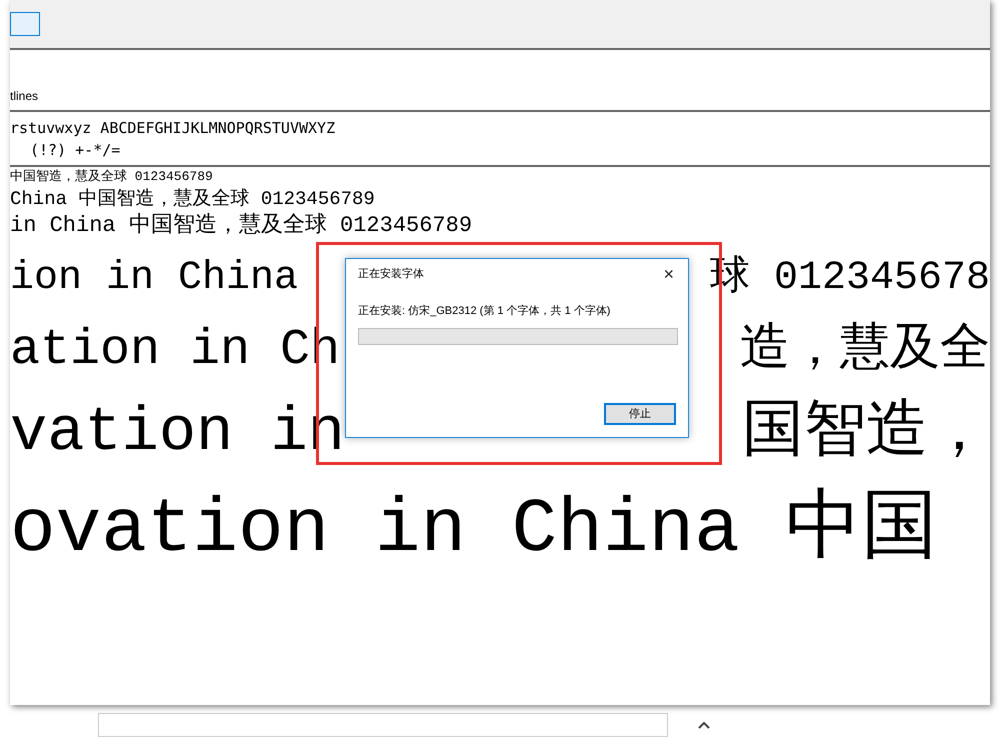  What do you see at coordinates (173, 128) in the screenshot?
I see `sample-text: rstuvwxyz ABCDEFGHIJKLMNOPQRSTUVWXYZ` at bounding box center [173, 128].